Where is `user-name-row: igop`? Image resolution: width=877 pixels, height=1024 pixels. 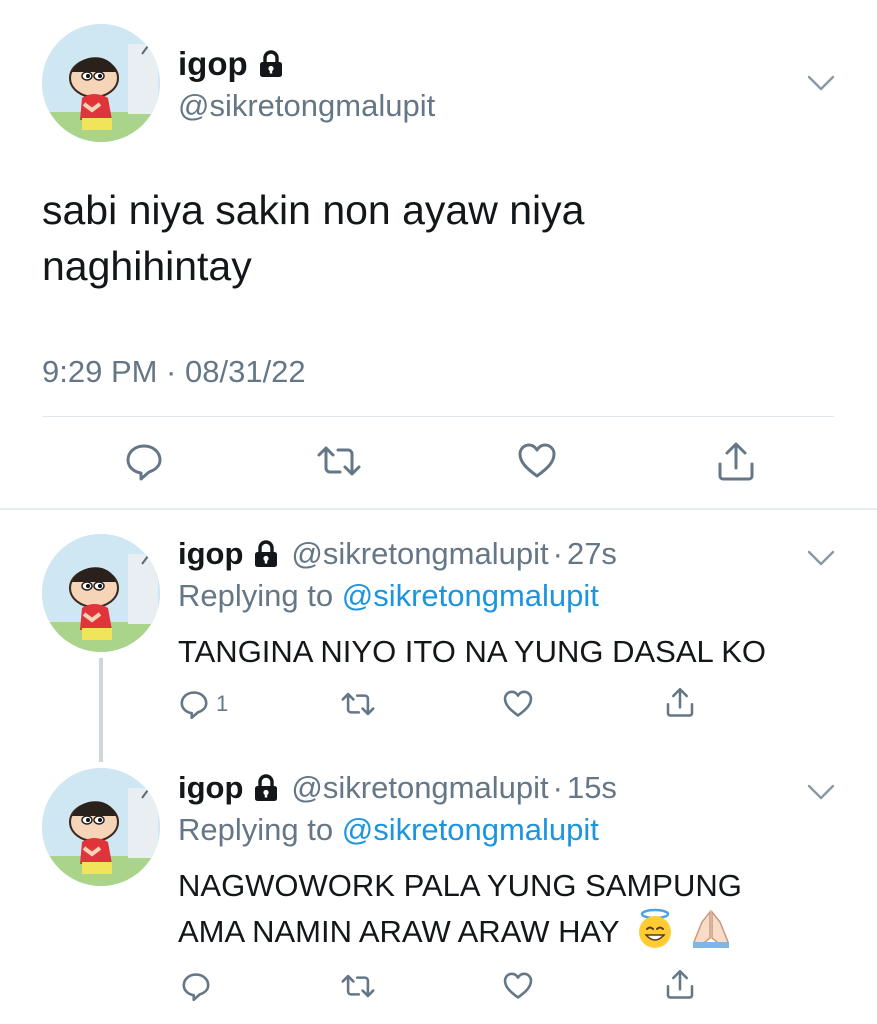
user-name-row: igop is located at coordinates (231, 64).